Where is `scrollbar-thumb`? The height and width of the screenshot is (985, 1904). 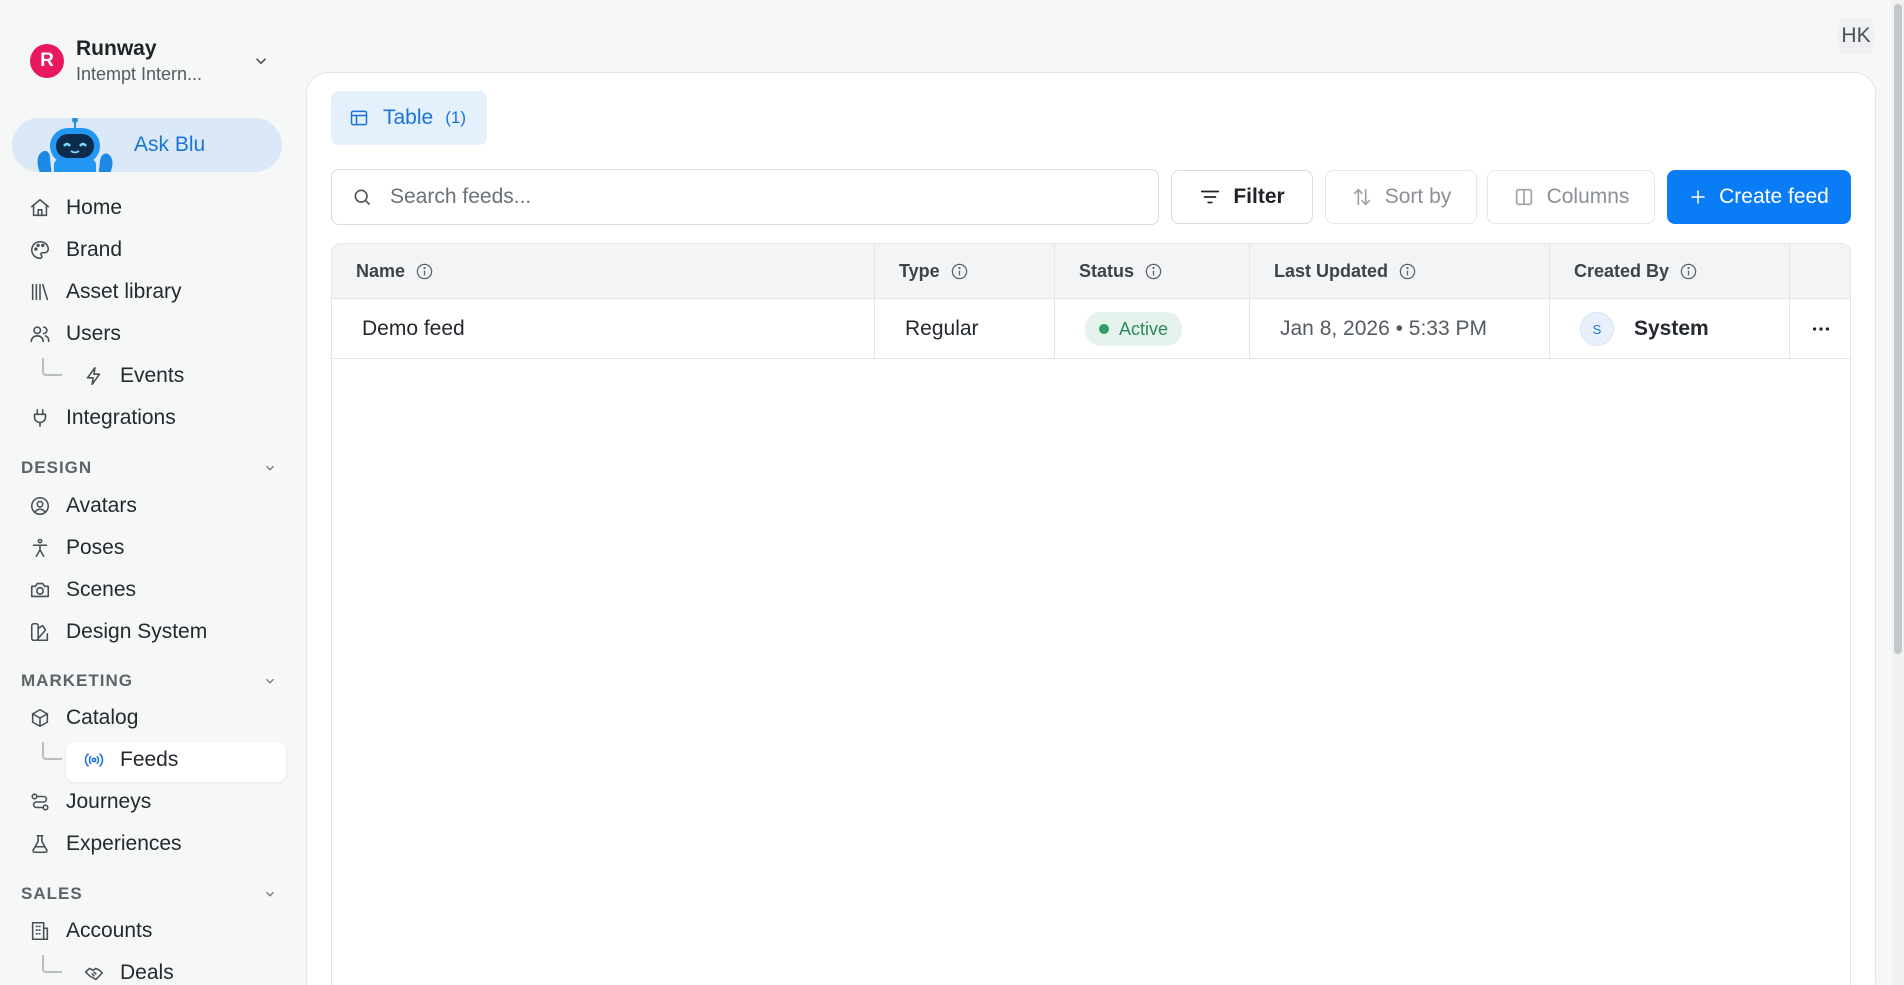
scrollbar-thumb is located at coordinates (1898, 329).